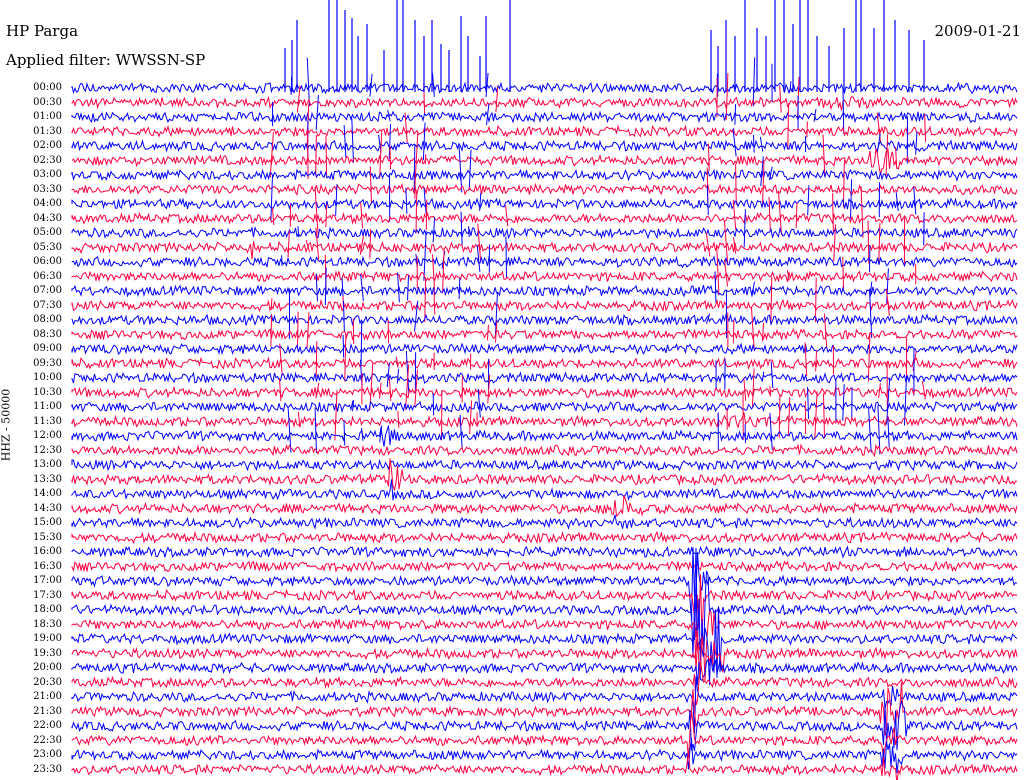  Describe the element at coordinates (47, 479) in the screenshot. I see `time-label: 13:30` at that location.